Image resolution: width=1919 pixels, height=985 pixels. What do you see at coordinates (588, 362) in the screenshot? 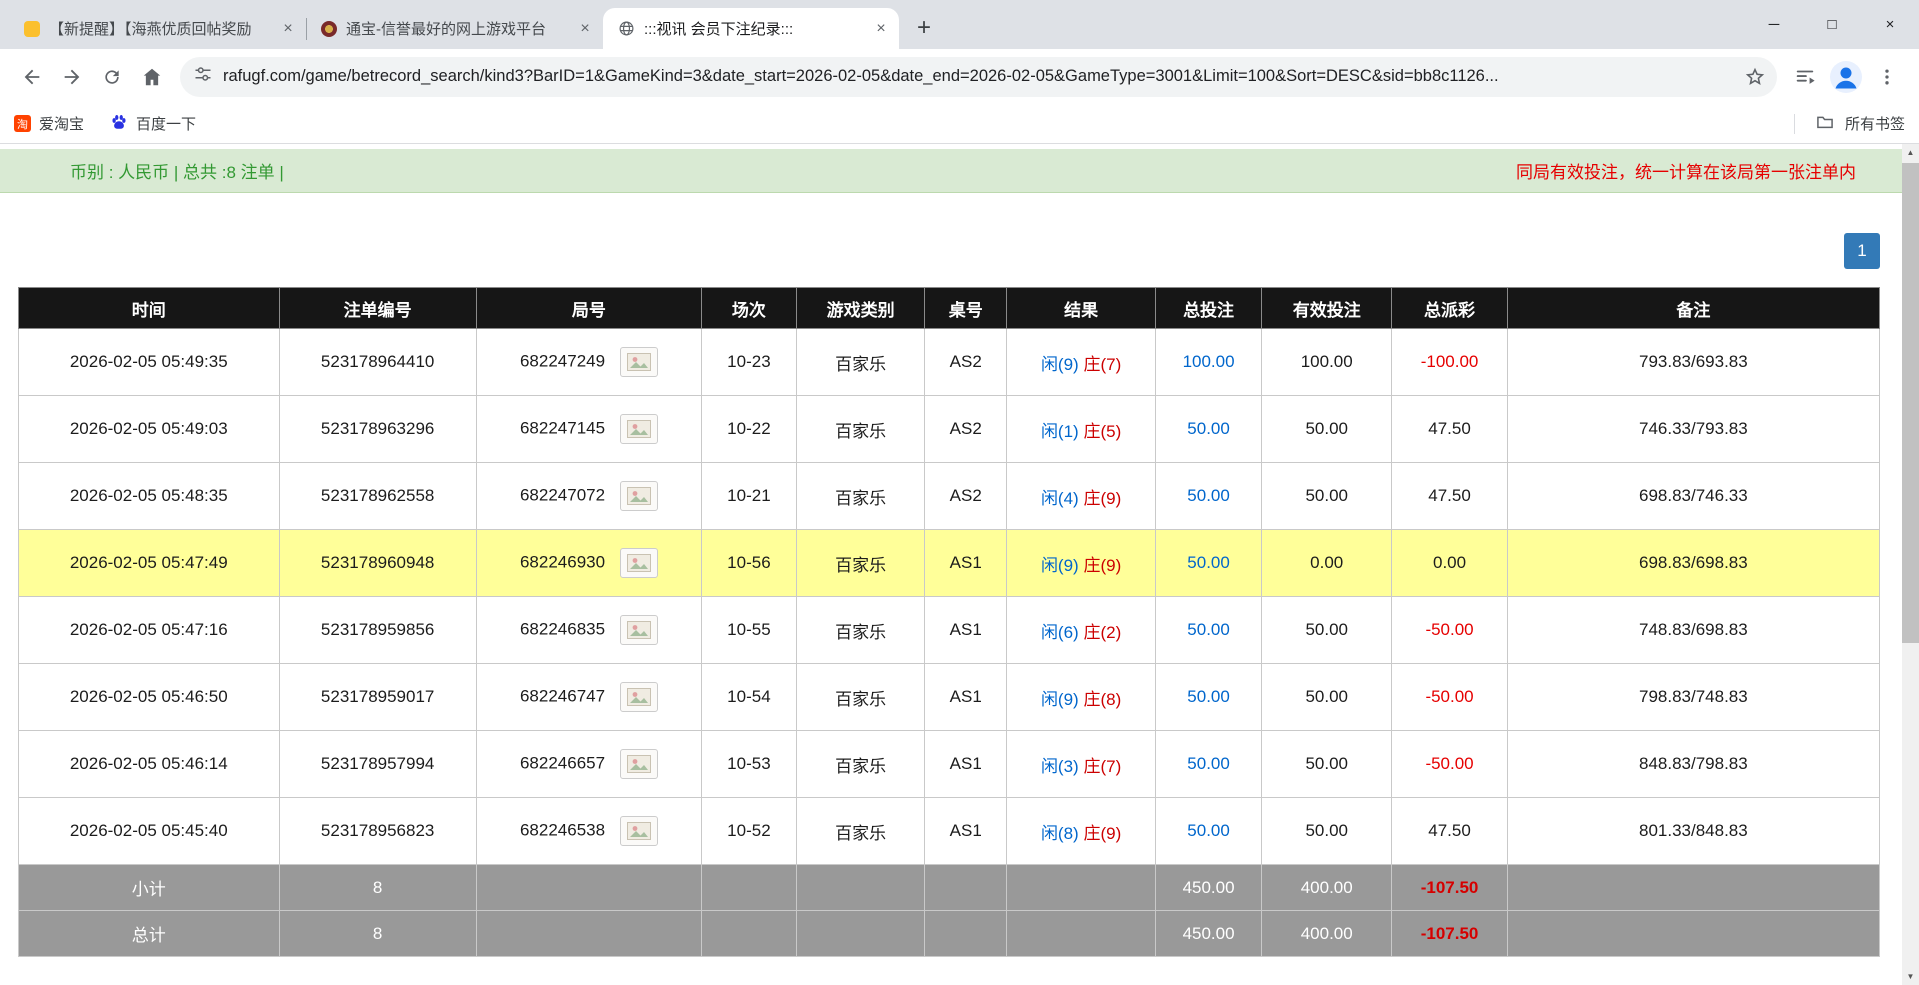
I see `cell-round: 682247249` at bounding box center [588, 362].